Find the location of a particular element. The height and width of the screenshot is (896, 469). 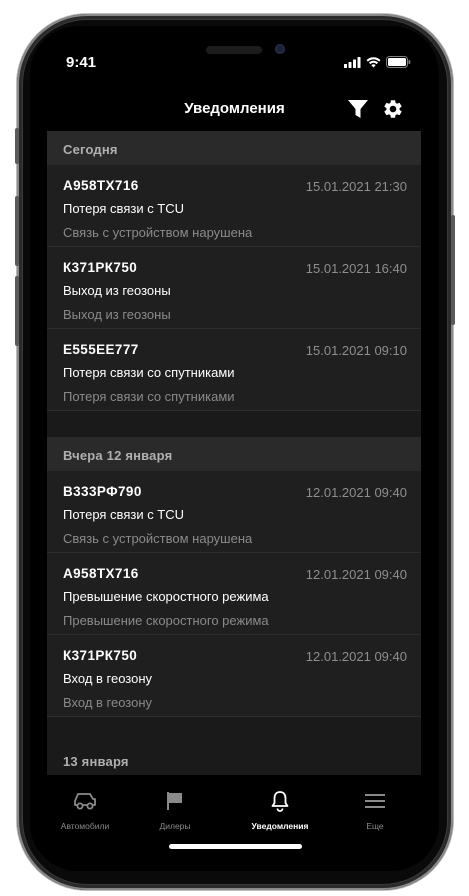

volume-up-button is located at coordinates (17, 231).